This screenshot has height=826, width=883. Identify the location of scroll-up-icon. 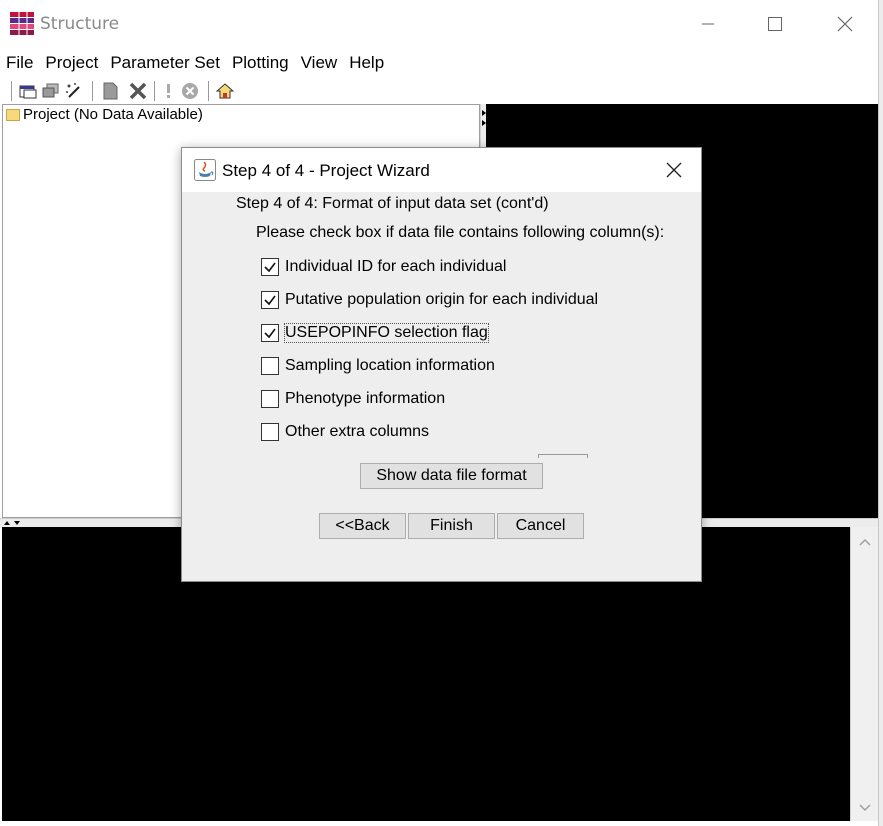
(865, 542).